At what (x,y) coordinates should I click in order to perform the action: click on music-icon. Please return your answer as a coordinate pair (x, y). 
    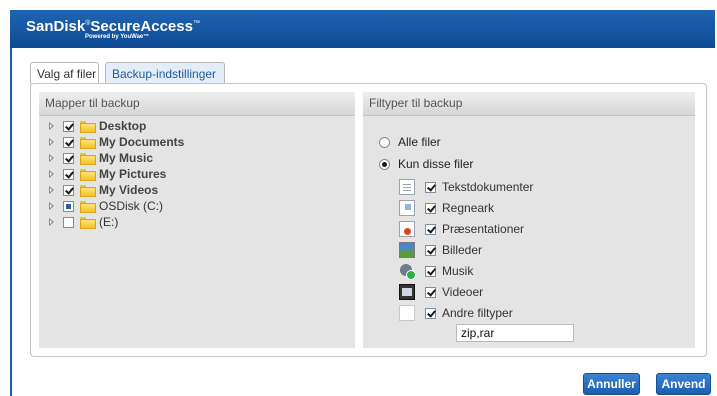
    Looking at the image, I should click on (407, 271).